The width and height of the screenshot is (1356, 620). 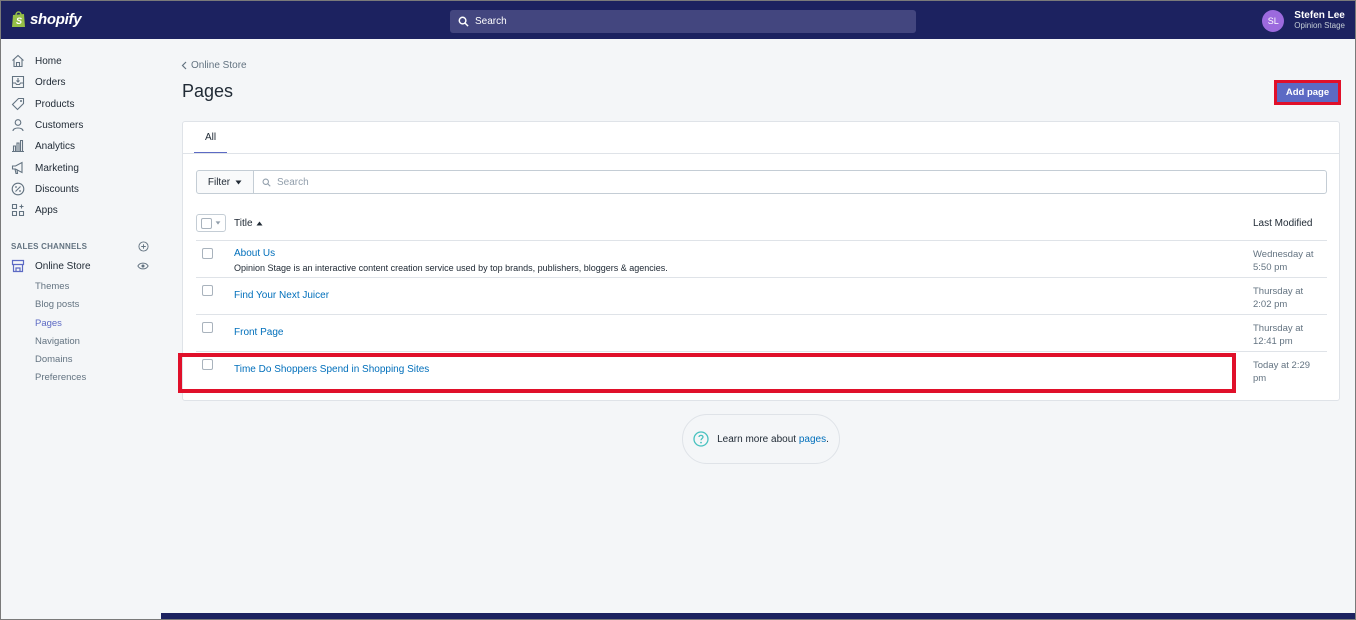 I want to click on home-icon, so click(x=18, y=61).